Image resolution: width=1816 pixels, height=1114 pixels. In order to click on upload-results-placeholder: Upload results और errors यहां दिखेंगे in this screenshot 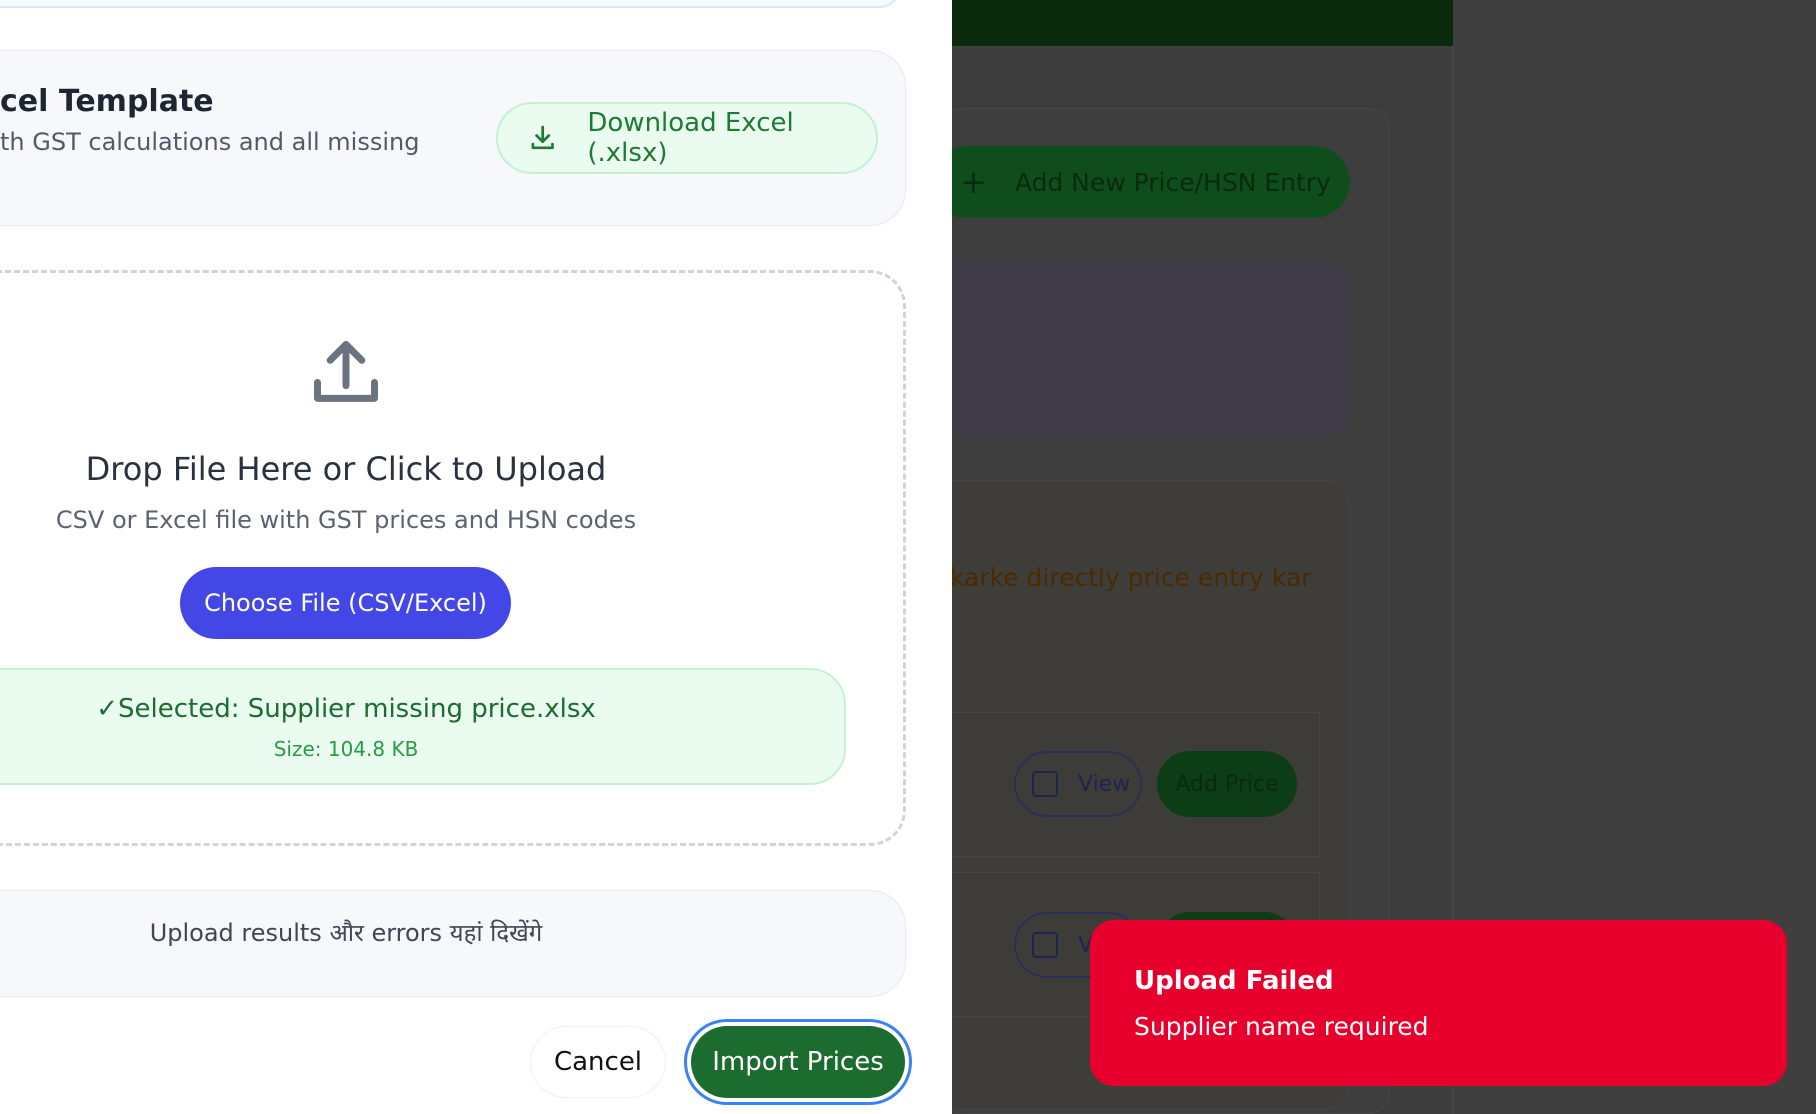, I will do `click(346, 933)`.